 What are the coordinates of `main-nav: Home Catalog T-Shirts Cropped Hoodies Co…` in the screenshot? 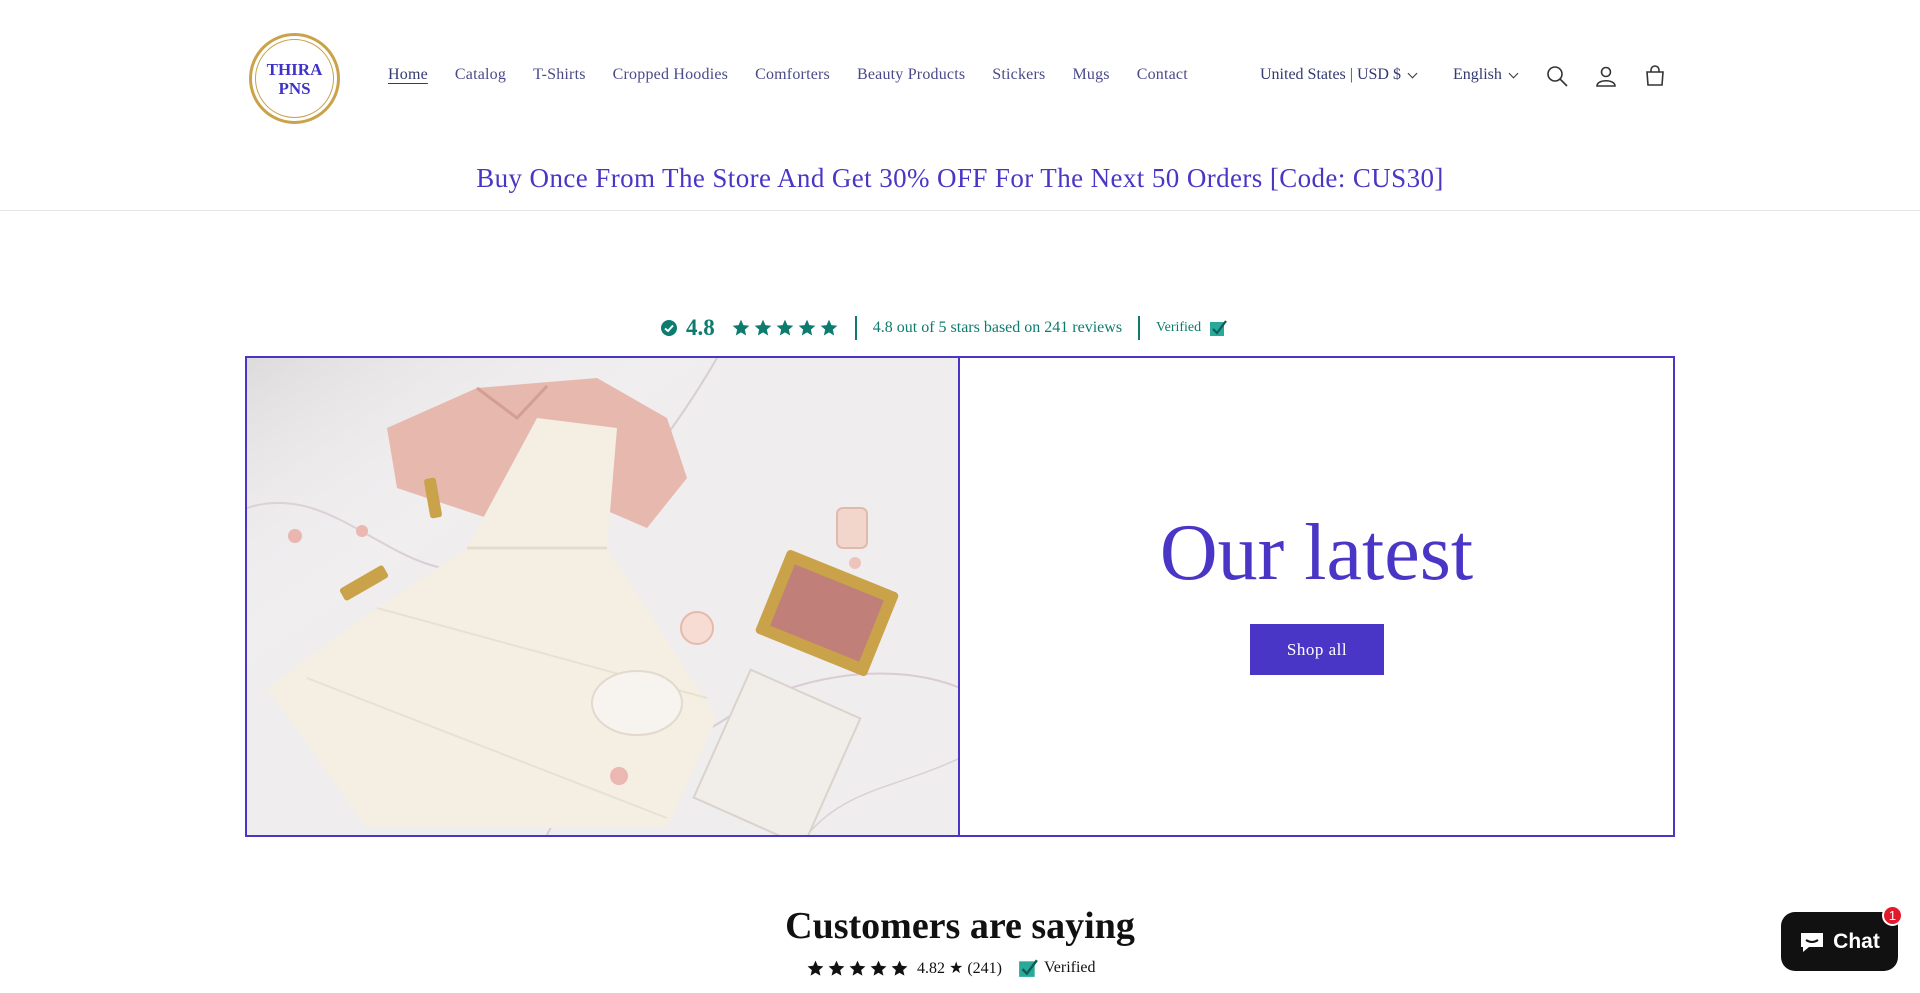 It's located at (801, 75).